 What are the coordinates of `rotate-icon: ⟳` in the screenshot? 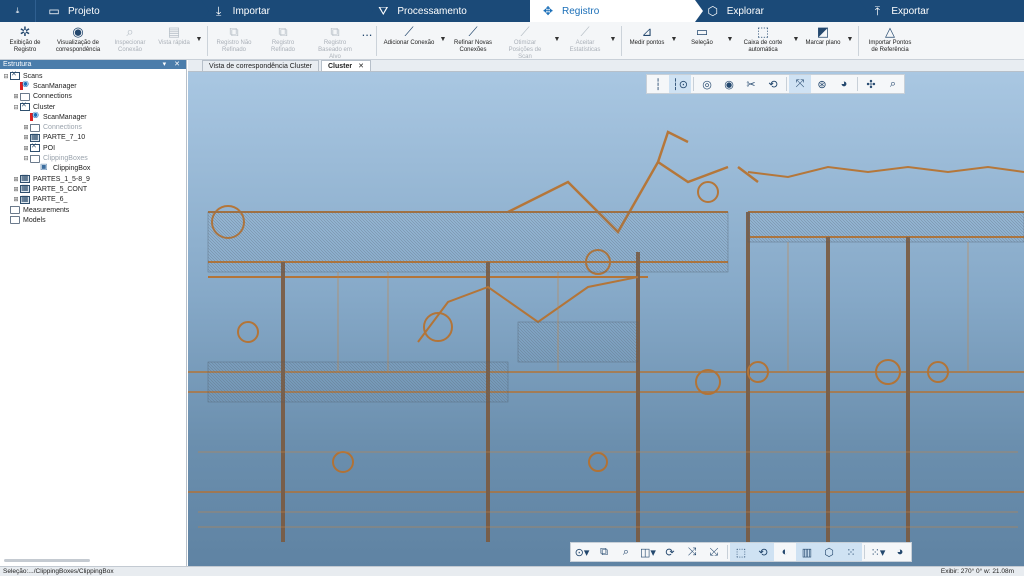 It's located at (670, 552).